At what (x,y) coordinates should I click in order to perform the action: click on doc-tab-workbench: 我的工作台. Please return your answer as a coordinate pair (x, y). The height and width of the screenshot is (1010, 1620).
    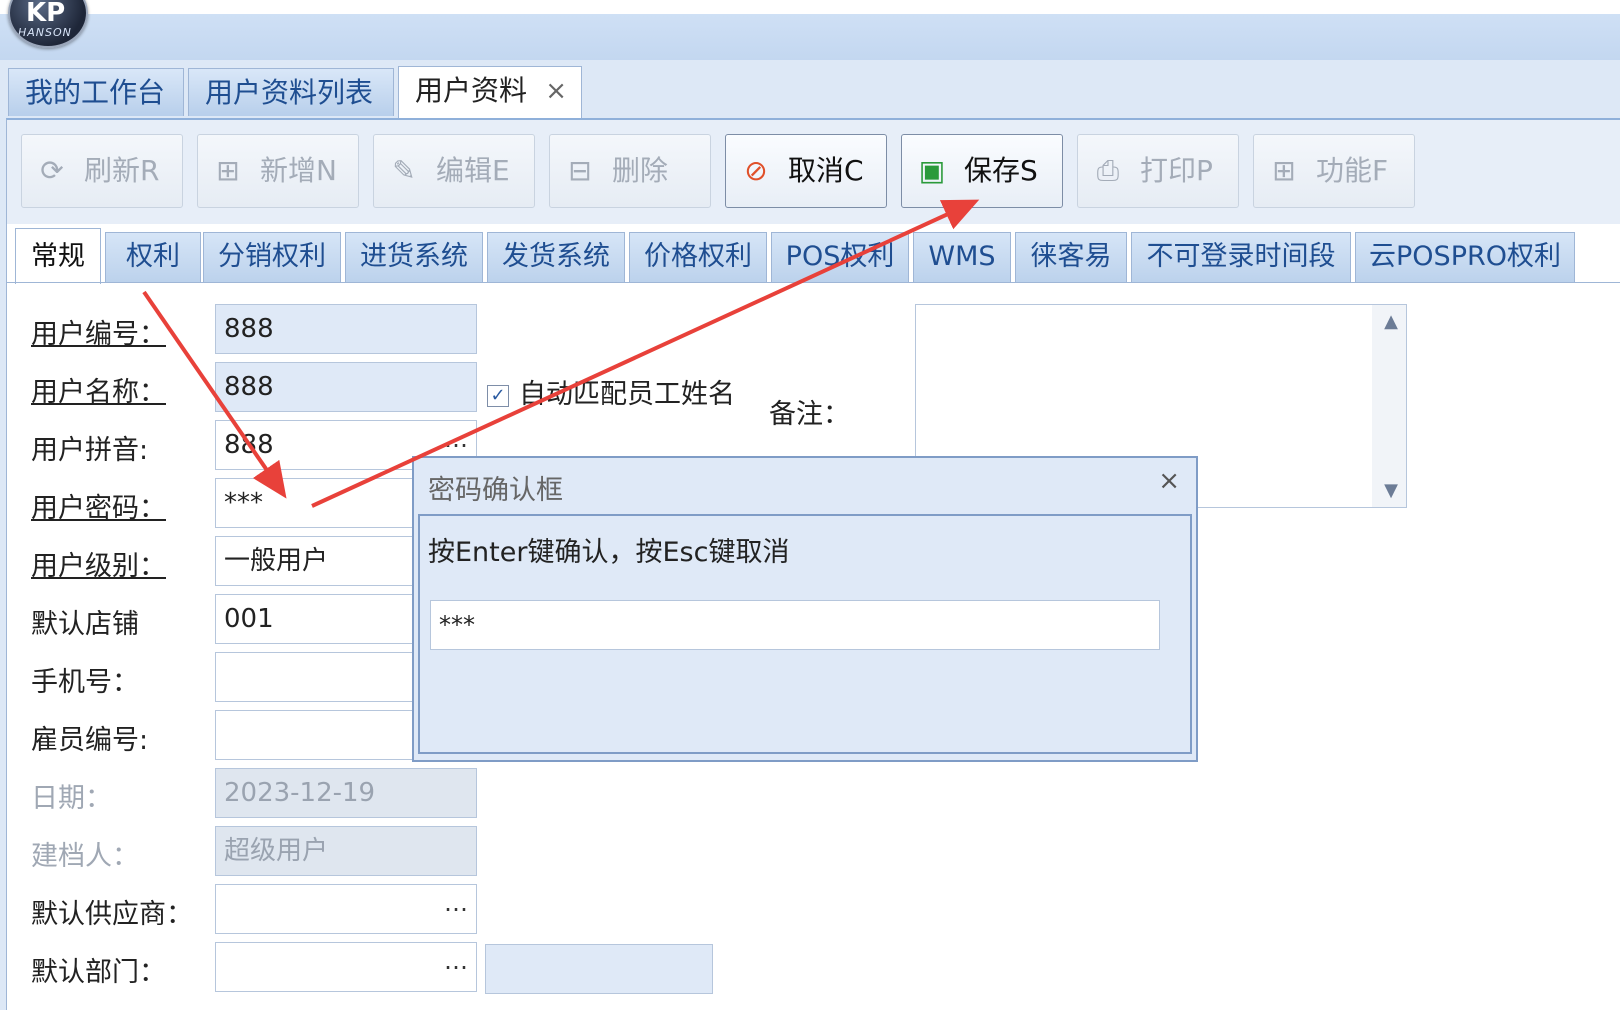
    Looking at the image, I should click on (96, 92).